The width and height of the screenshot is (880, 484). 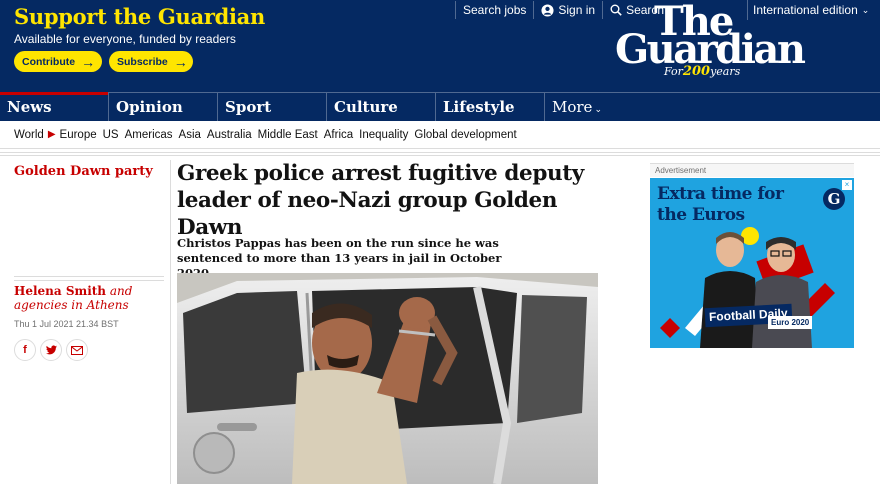 What do you see at coordinates (288, 135) in the screenshot?
I see `subnav-middle-east: Middle East` at bounding box center [288, 135].